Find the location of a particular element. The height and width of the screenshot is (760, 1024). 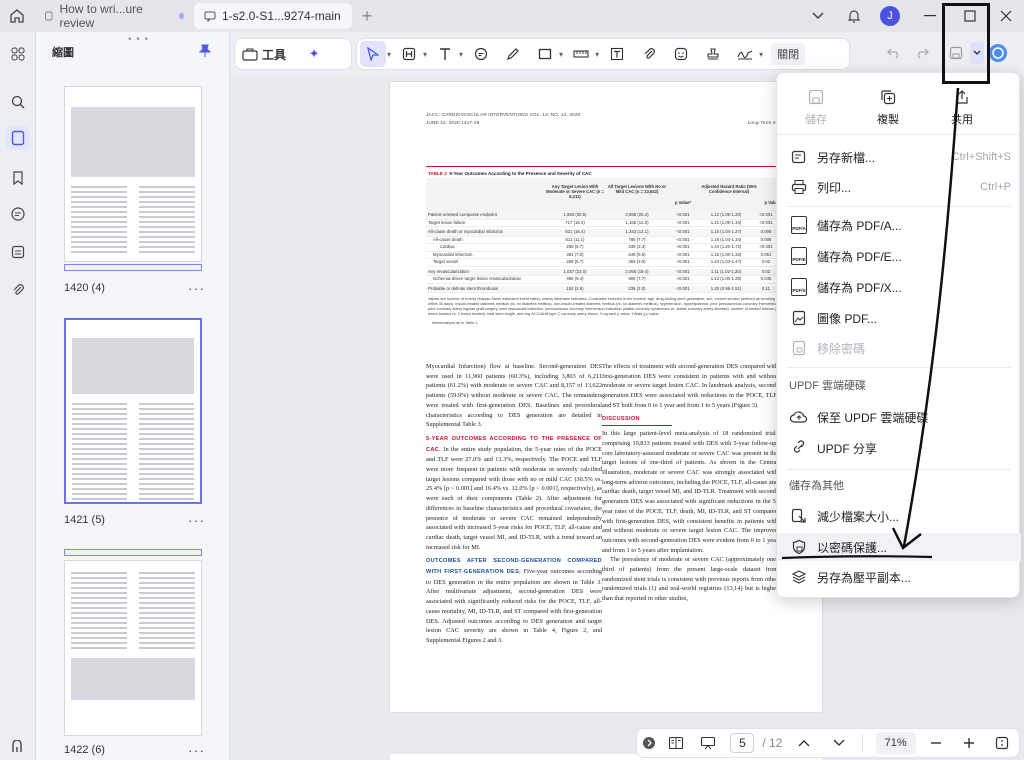

thumbnail-panel-icon is located at coordinates (18, 138).